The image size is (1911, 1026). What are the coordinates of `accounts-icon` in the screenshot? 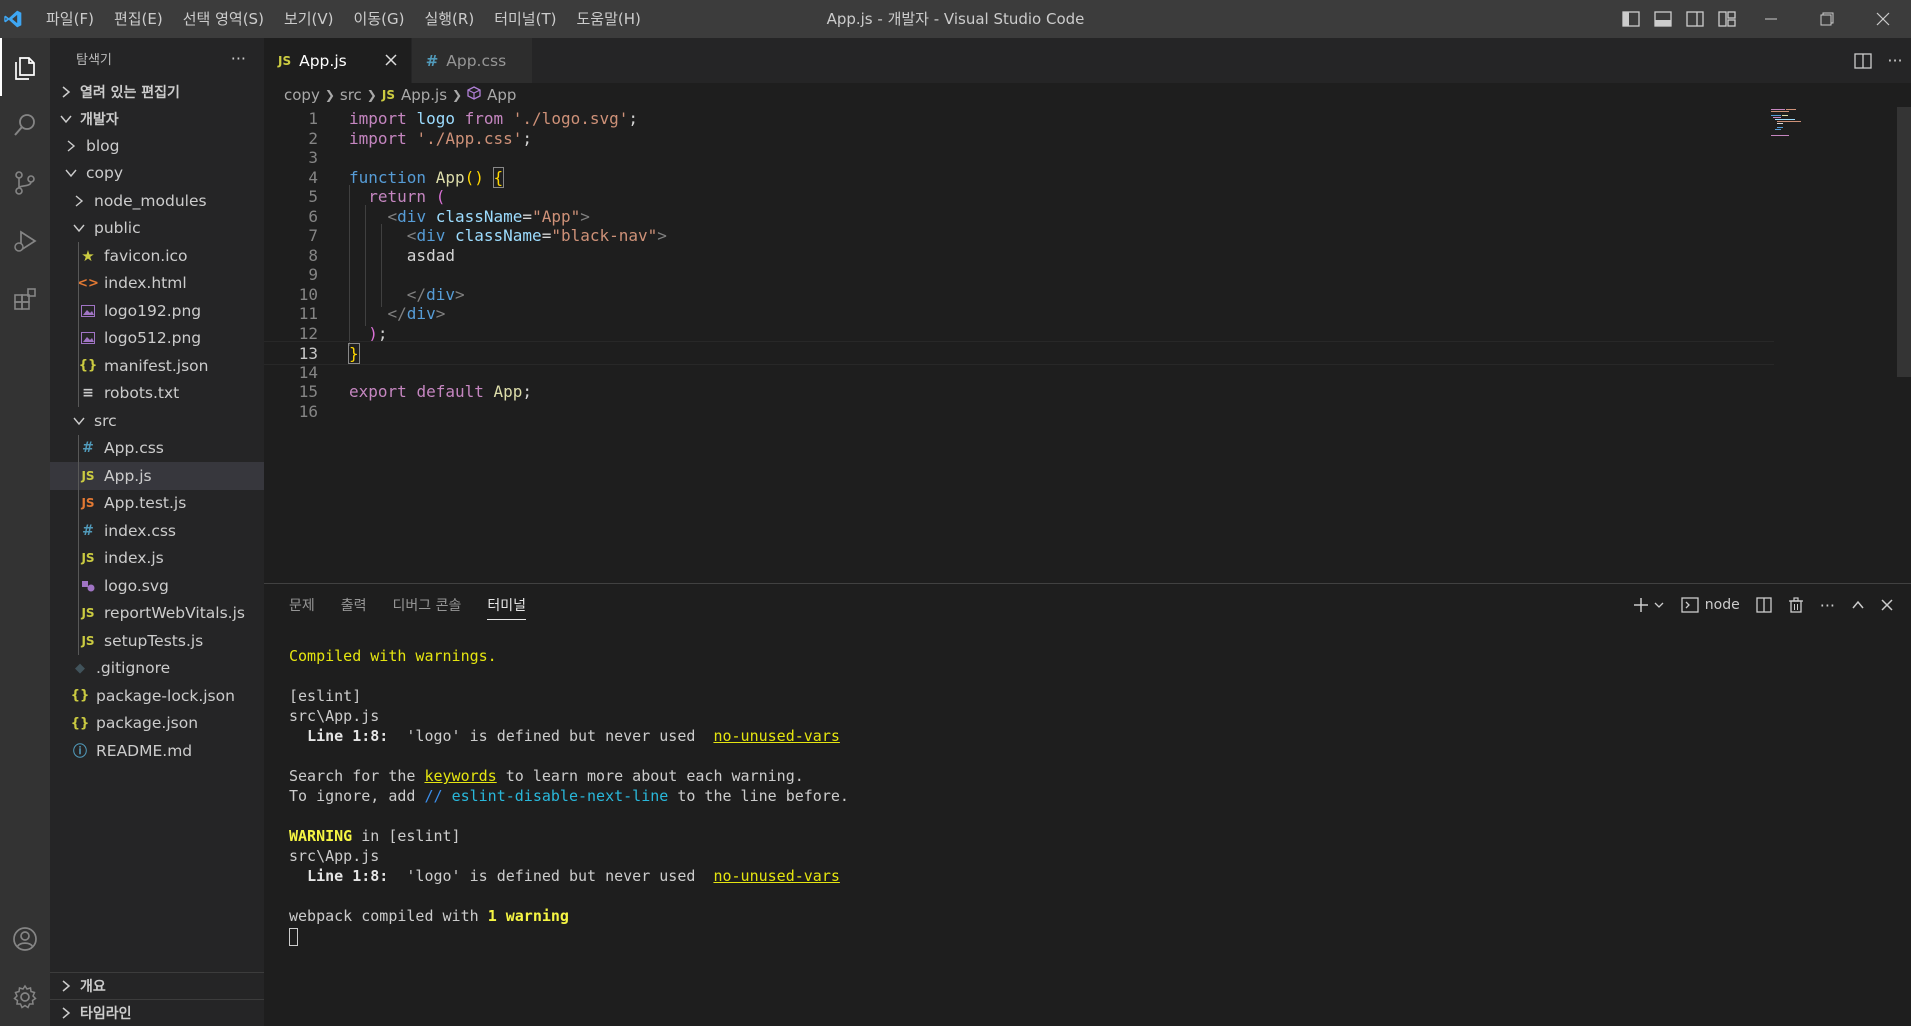 It's located at (25, 939).